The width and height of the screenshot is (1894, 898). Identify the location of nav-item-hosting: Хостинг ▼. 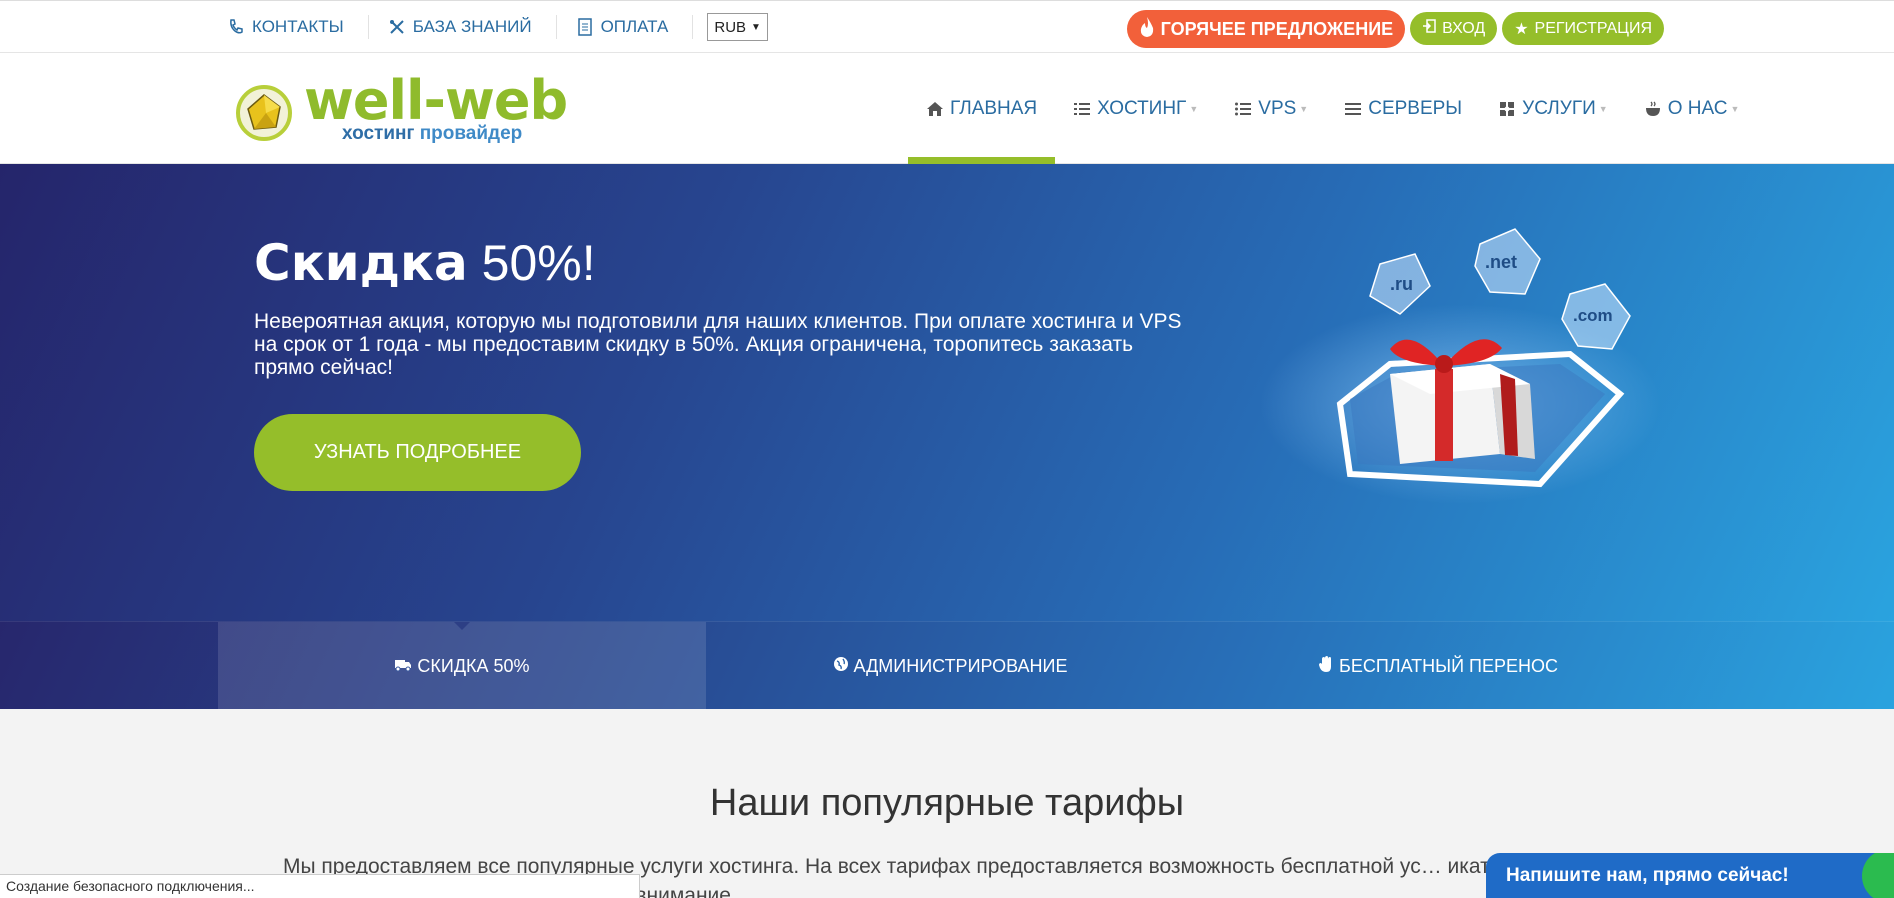
(1135, 108).